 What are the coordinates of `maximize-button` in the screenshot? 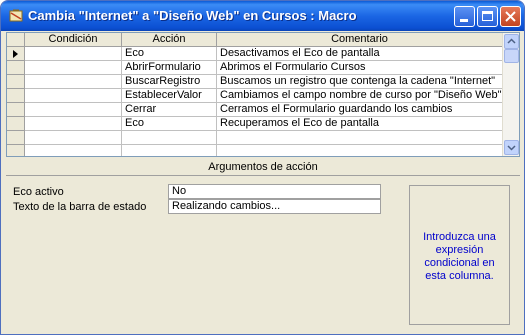 It's located at (487, 16).